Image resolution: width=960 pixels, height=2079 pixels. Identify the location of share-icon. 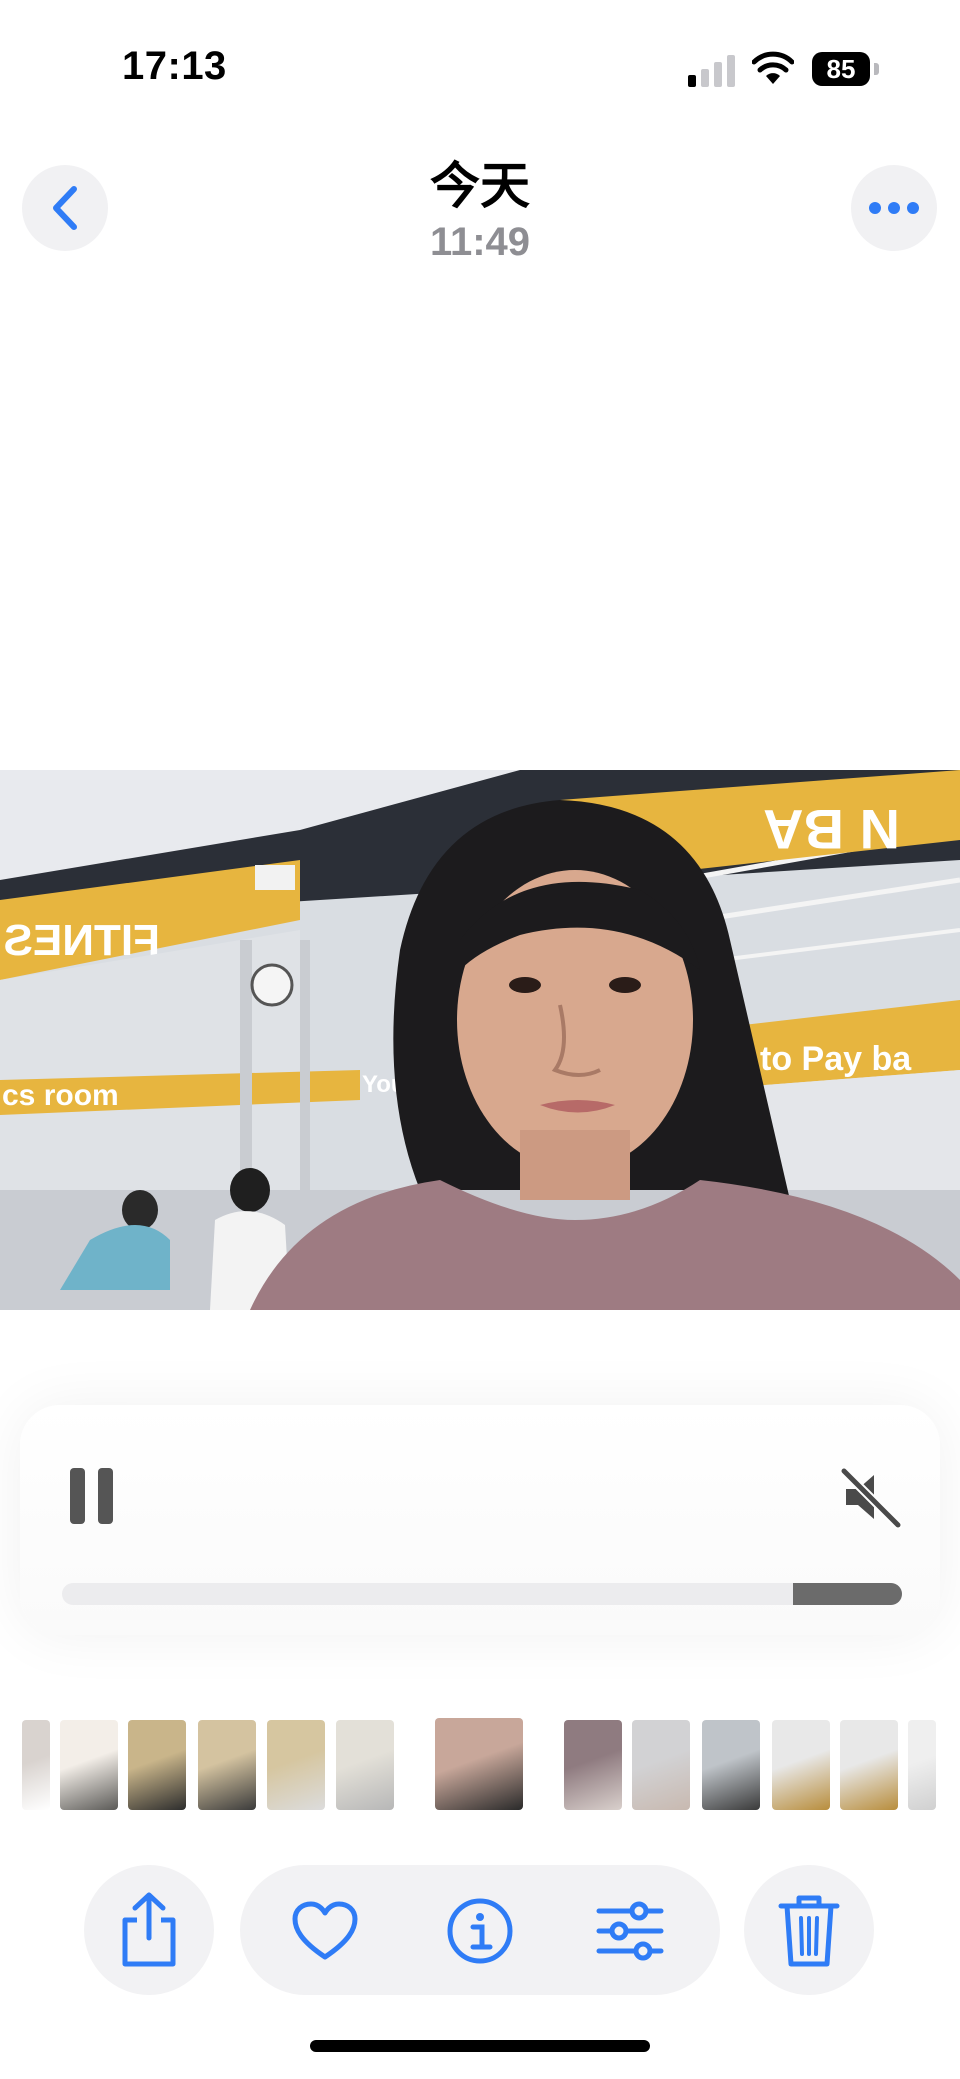
(149, 1929).